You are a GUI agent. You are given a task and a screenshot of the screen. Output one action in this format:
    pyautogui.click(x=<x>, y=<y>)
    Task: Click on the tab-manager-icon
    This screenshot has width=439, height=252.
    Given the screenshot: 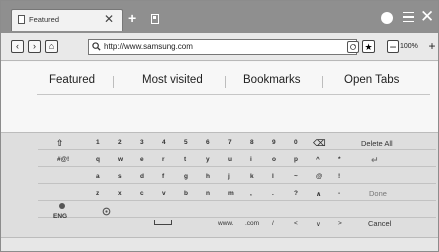 What is the action you would take?
    pyautogui.click(x=155, y=19)
    